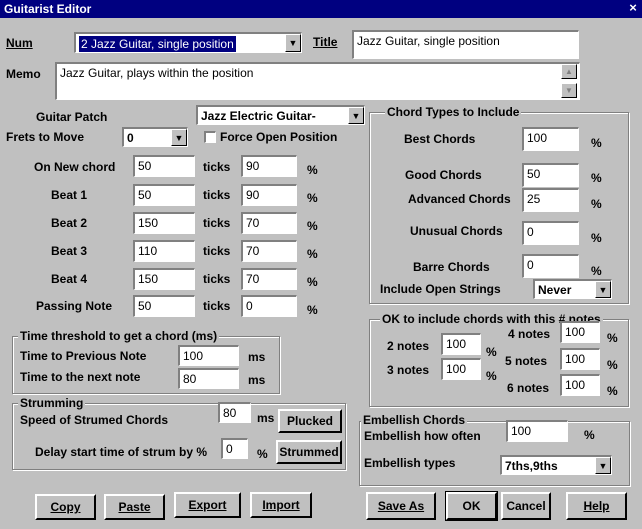  What do you see at coordinates (52, 403) in the screenshot?
I see `strumming-group-title: Strumming` at bounding box center [52, 403].